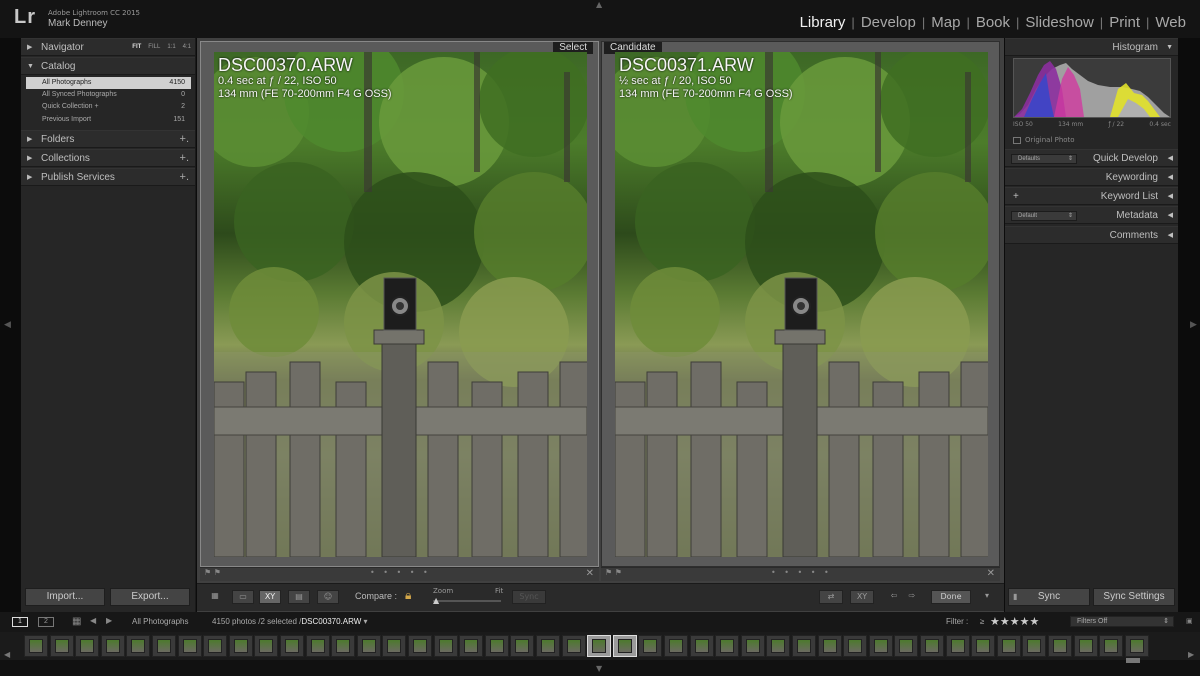 Image resolution: width=1200 pixels, height=676 pixels. Describe the element at coordinates (408, 595) in the screenshot. I see `lock-icon: 🔒︎` at that location.